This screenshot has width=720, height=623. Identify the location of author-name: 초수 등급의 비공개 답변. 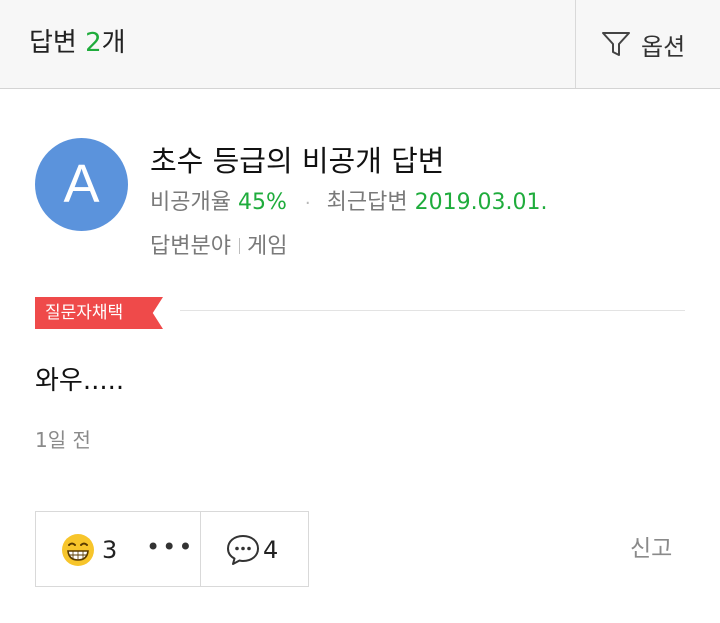
(297, 161).